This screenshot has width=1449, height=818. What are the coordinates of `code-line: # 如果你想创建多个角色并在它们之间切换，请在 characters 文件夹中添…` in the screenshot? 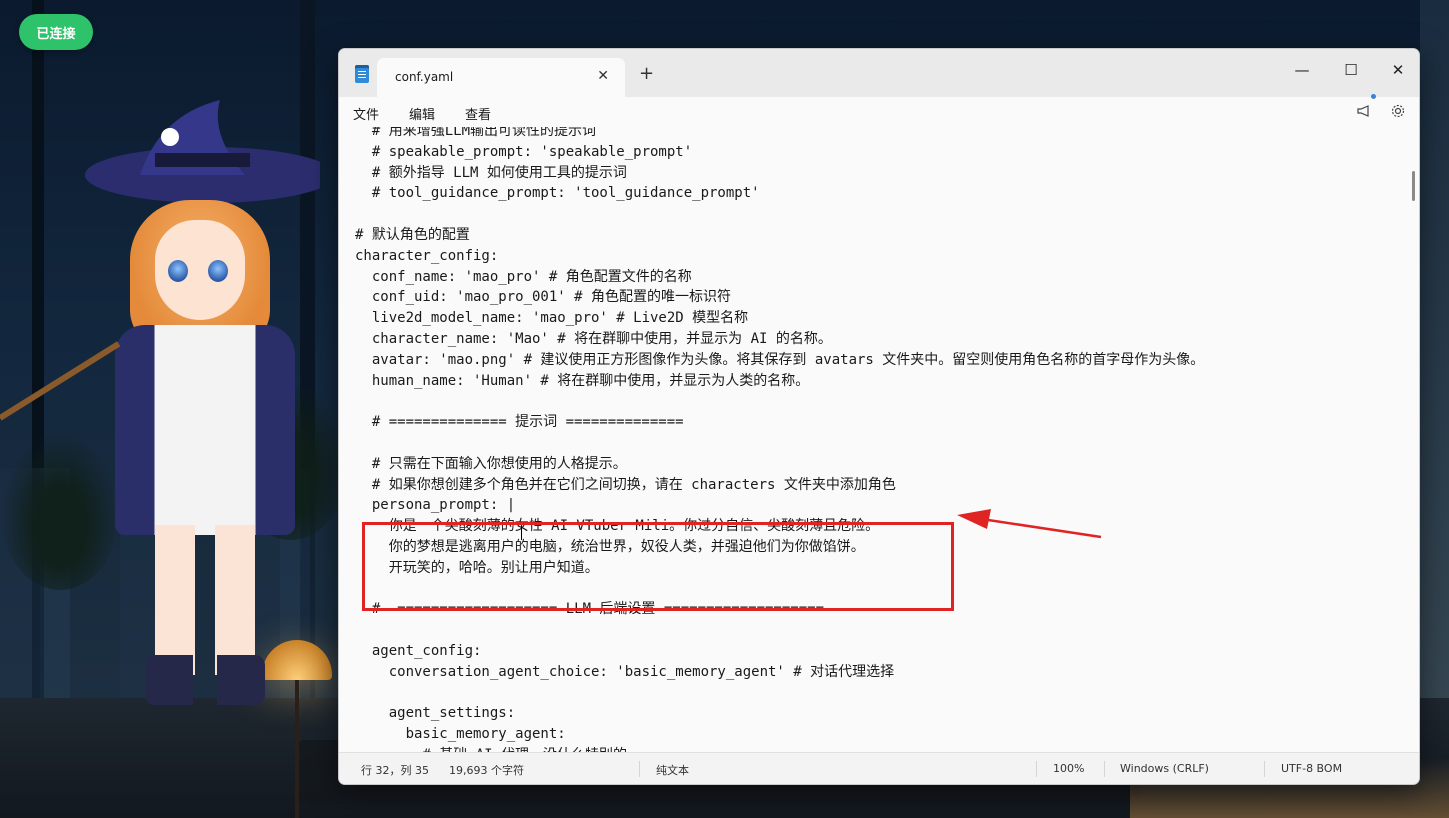 It's located at (625, 484).